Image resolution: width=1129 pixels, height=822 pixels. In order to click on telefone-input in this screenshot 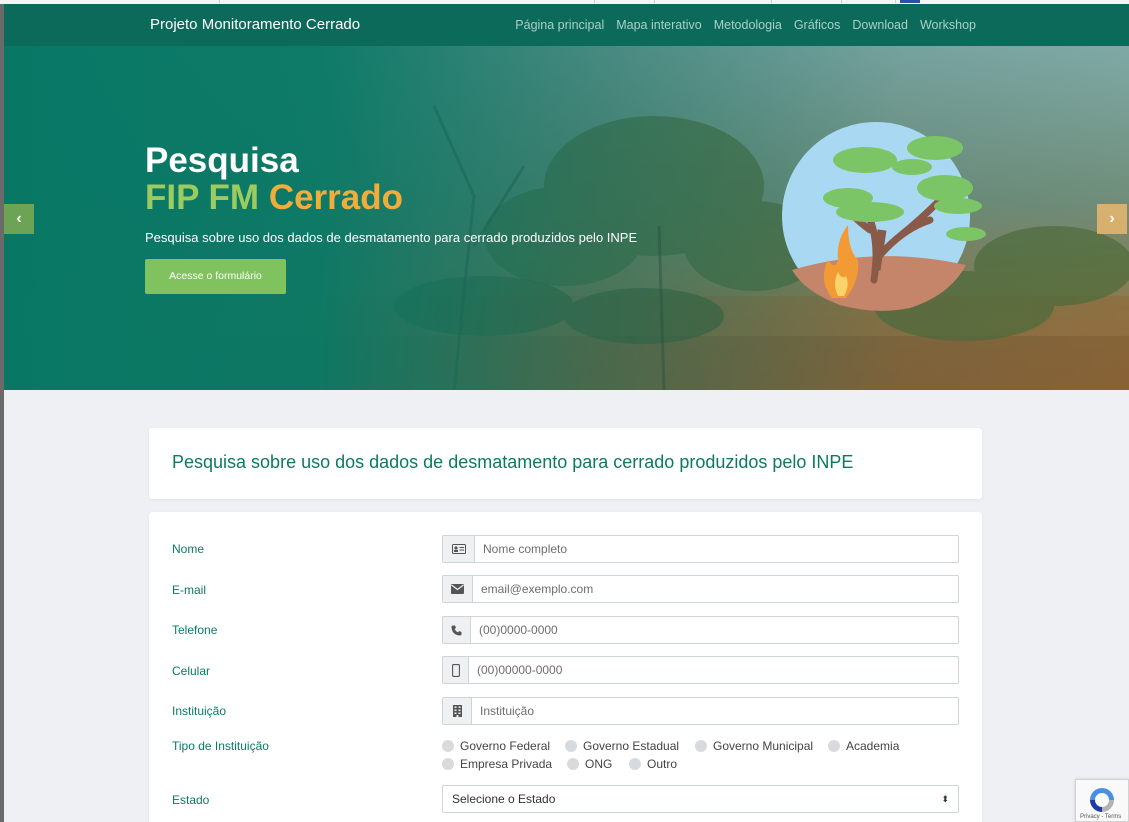, I will do `click(714, 630)`.